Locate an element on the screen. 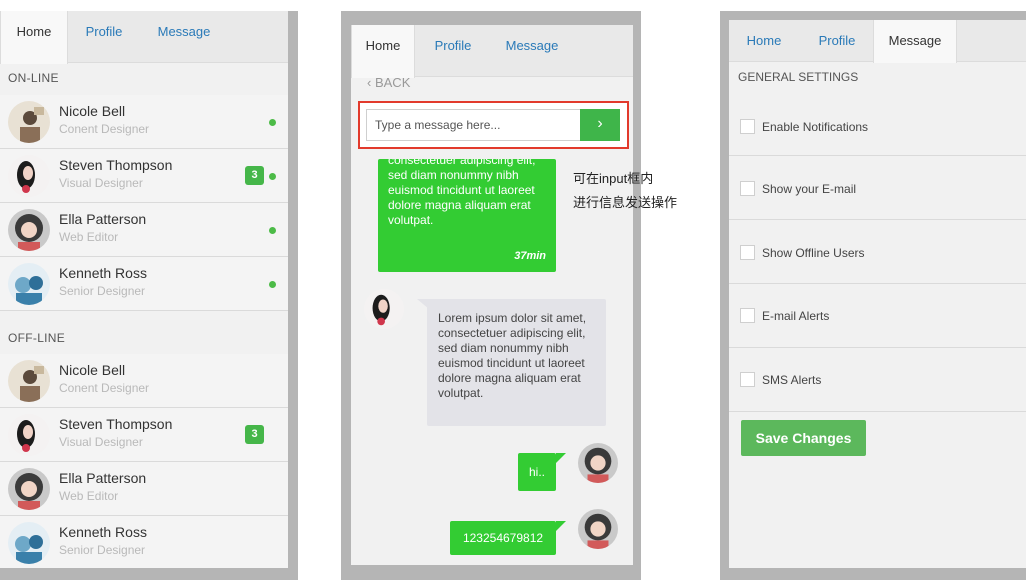 This screenshot has height=588, width=1026. settings-heading: GENERAL SETTINGS is located at coordinates (798, 77).